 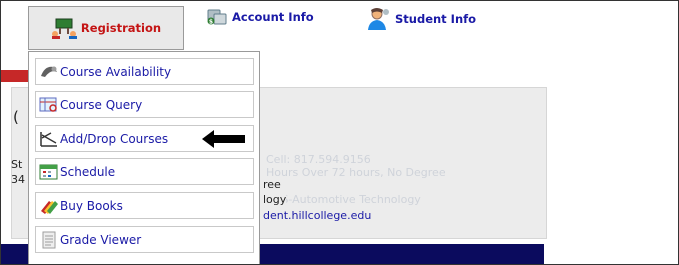 What do you see at coordinates (101, 104) in the screenshot?
I see `menu-item-label: Course Query` at bounding box center [101, 104].